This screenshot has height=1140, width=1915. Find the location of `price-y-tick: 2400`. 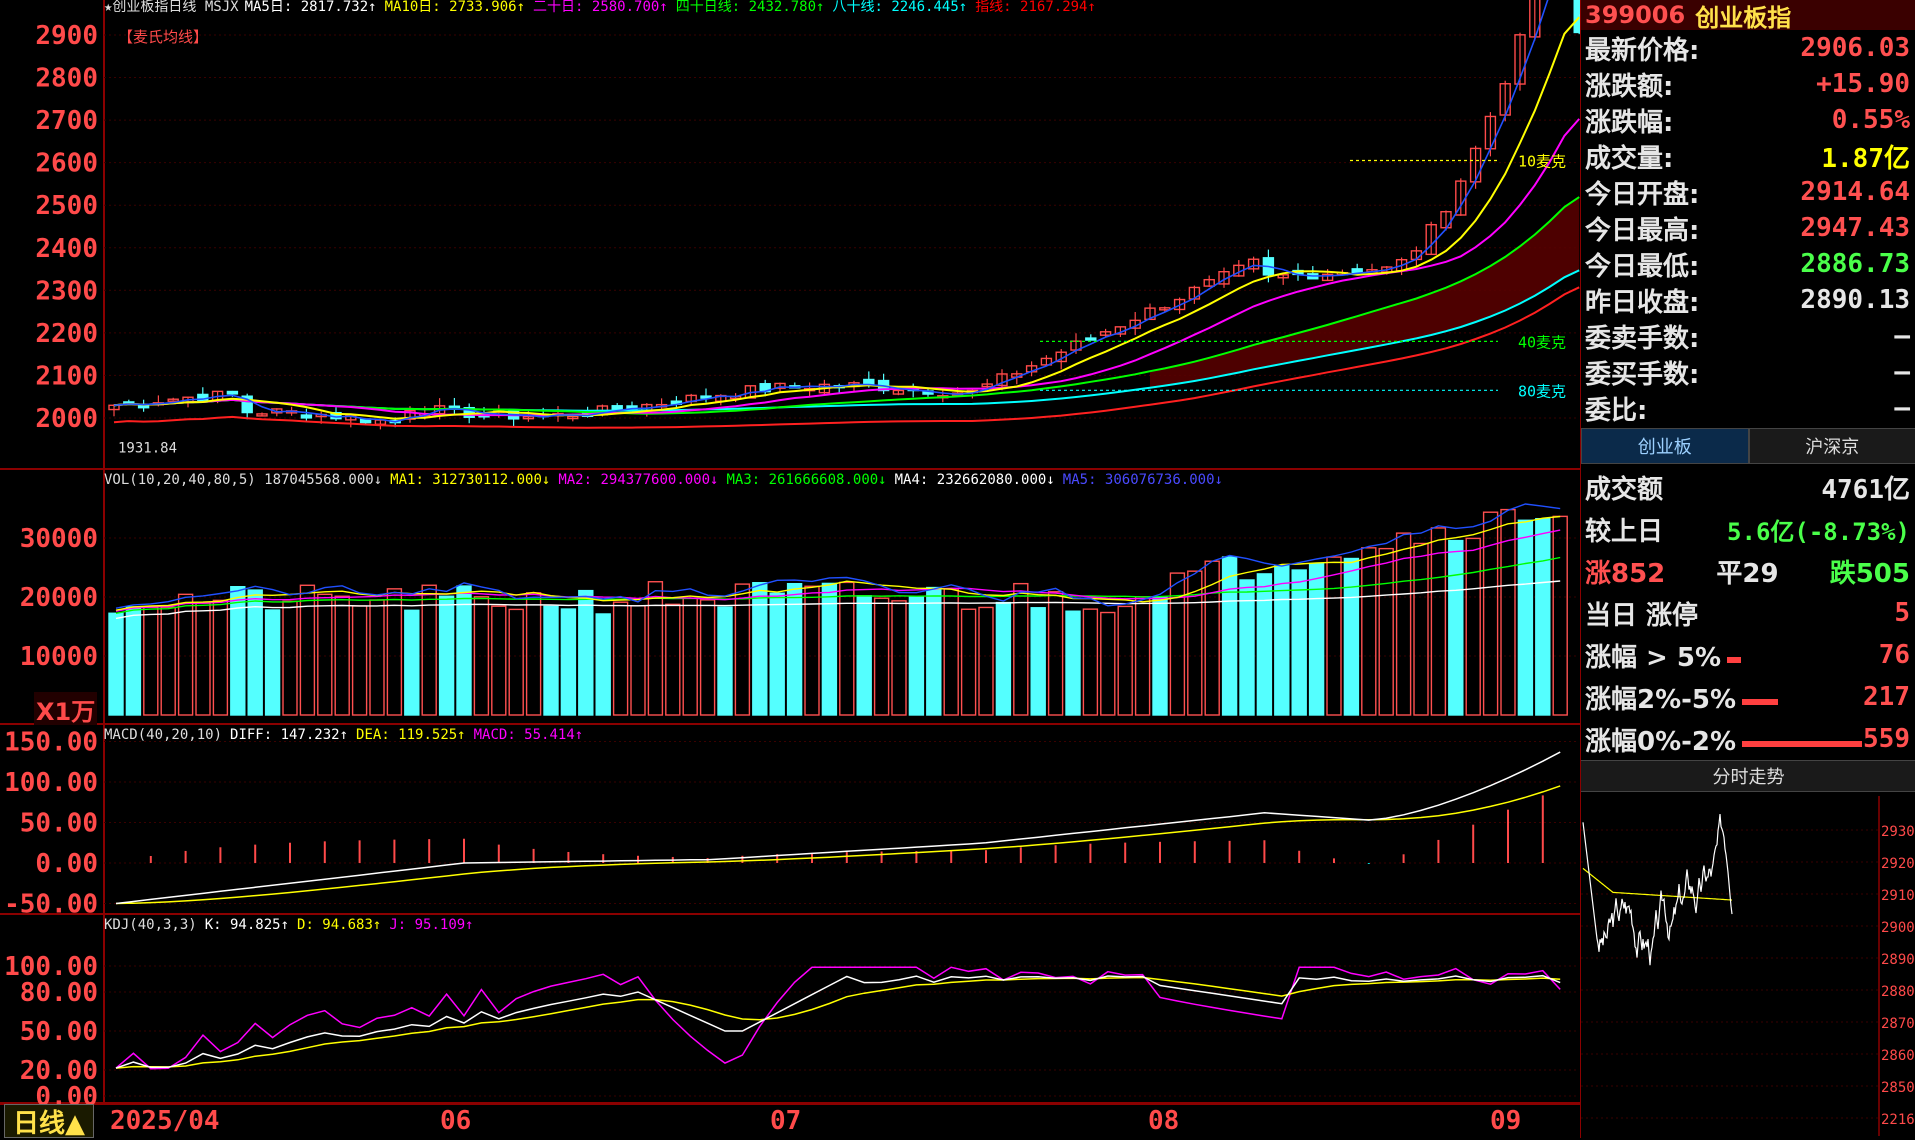

price-y-tick: 2400 is located at coordinates (66, 249).